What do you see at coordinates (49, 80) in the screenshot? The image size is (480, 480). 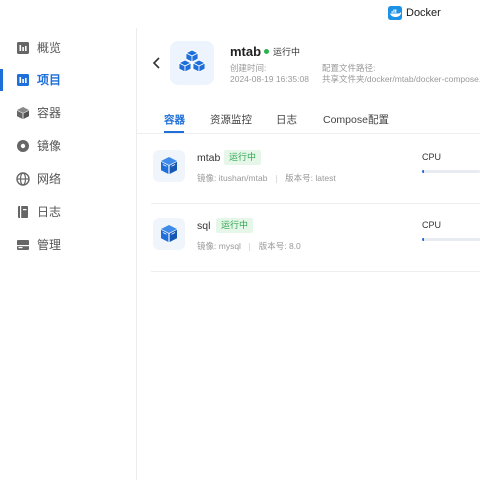 I see `sidebar-item-label: 项目` at bounding box center [49, 80].